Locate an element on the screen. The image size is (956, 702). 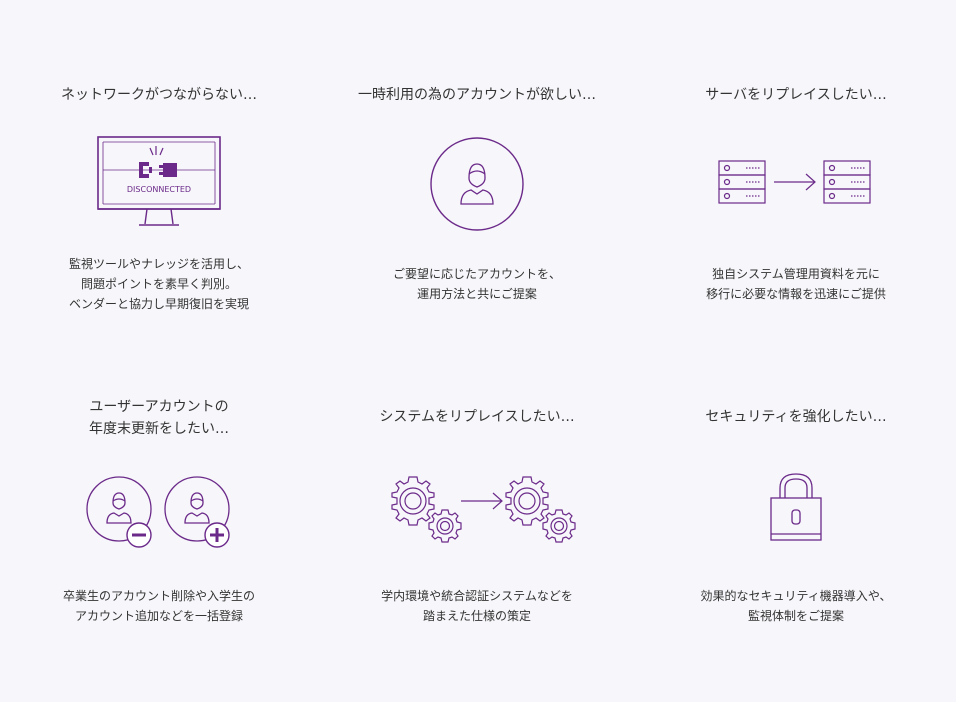
server-replace-icon is located at coordinates (796, 184).